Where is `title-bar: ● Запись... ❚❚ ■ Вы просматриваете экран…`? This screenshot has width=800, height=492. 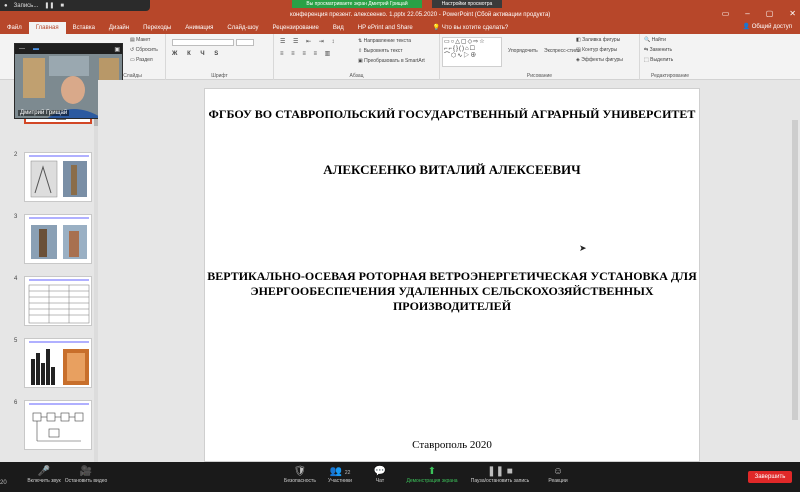
title-bar: ● Запись... ❚❚ ■ Вы просматриваете экран… is located at coordinates (400, 11).